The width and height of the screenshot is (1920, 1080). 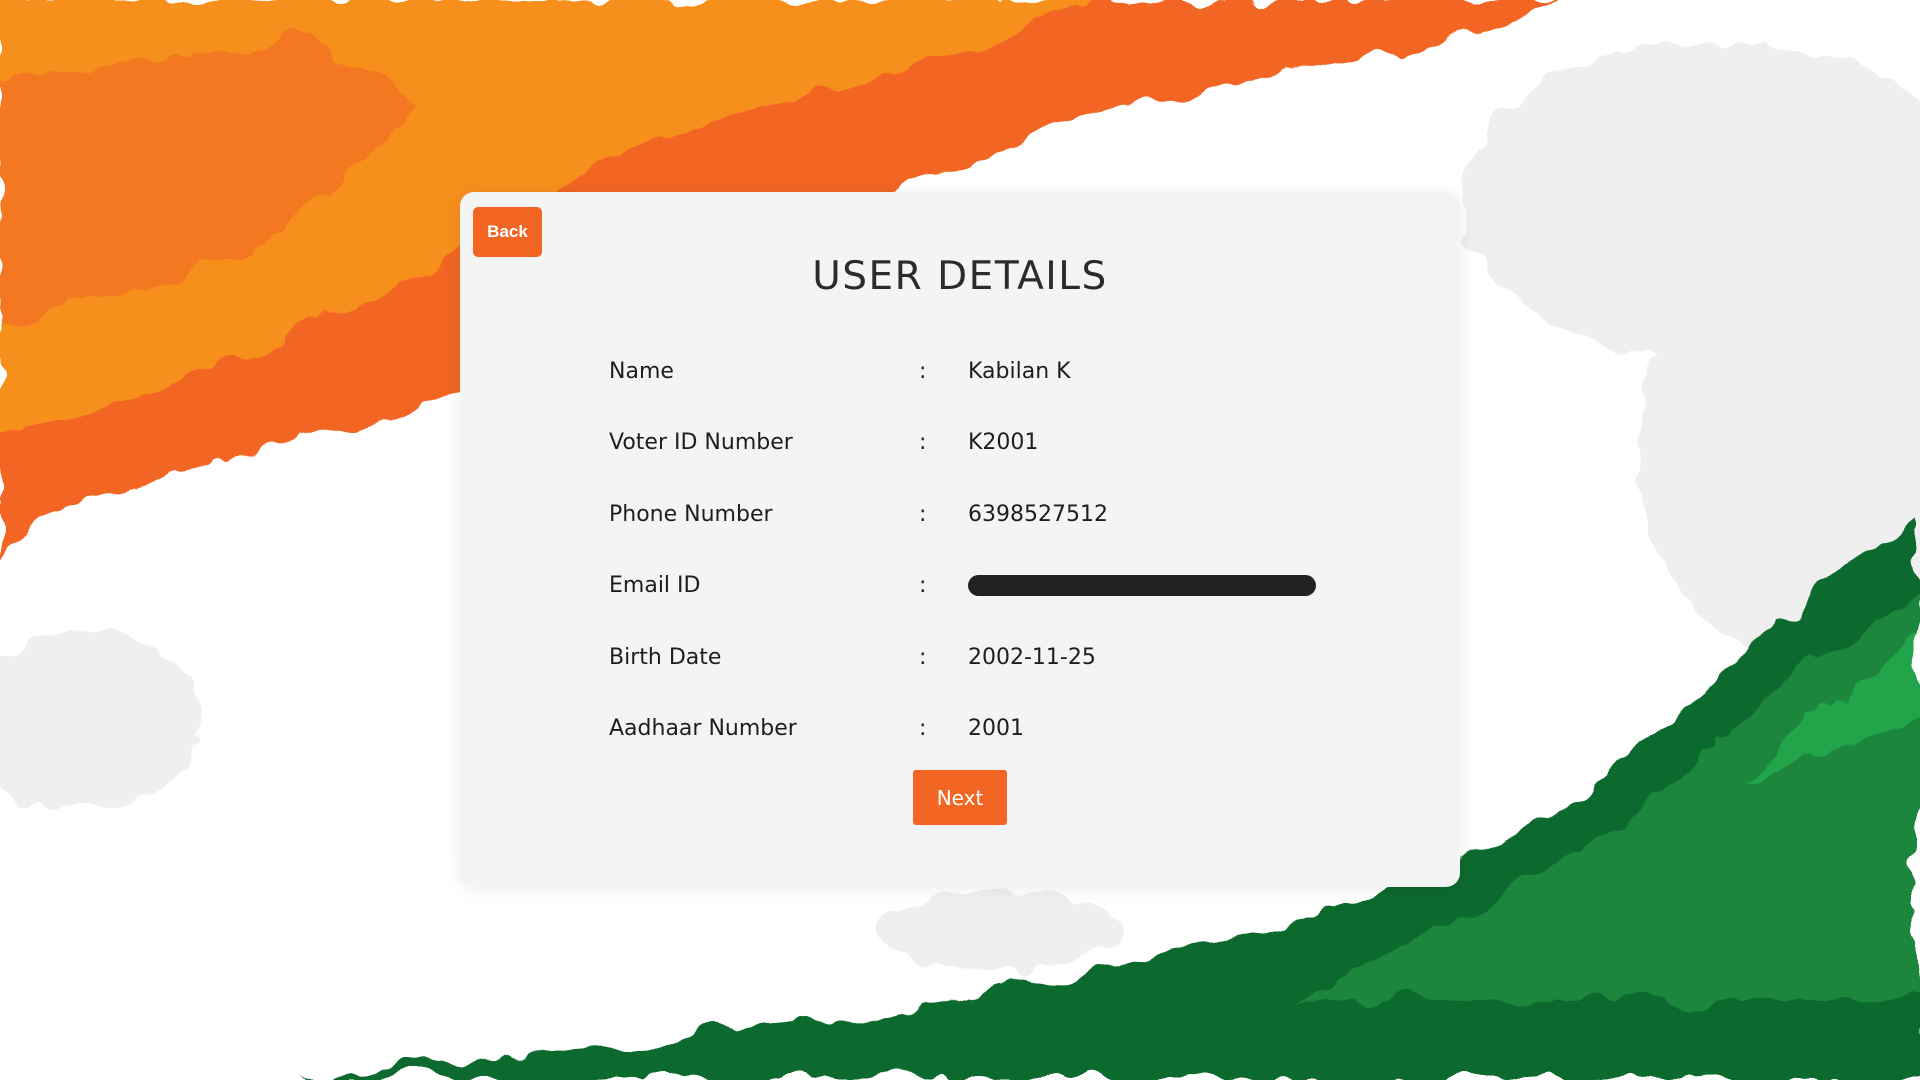 What do you see at coordinates (1019, 371) in the screenshot?
I see `row-value: Kabilan K` at bounding box center [1019, 371].